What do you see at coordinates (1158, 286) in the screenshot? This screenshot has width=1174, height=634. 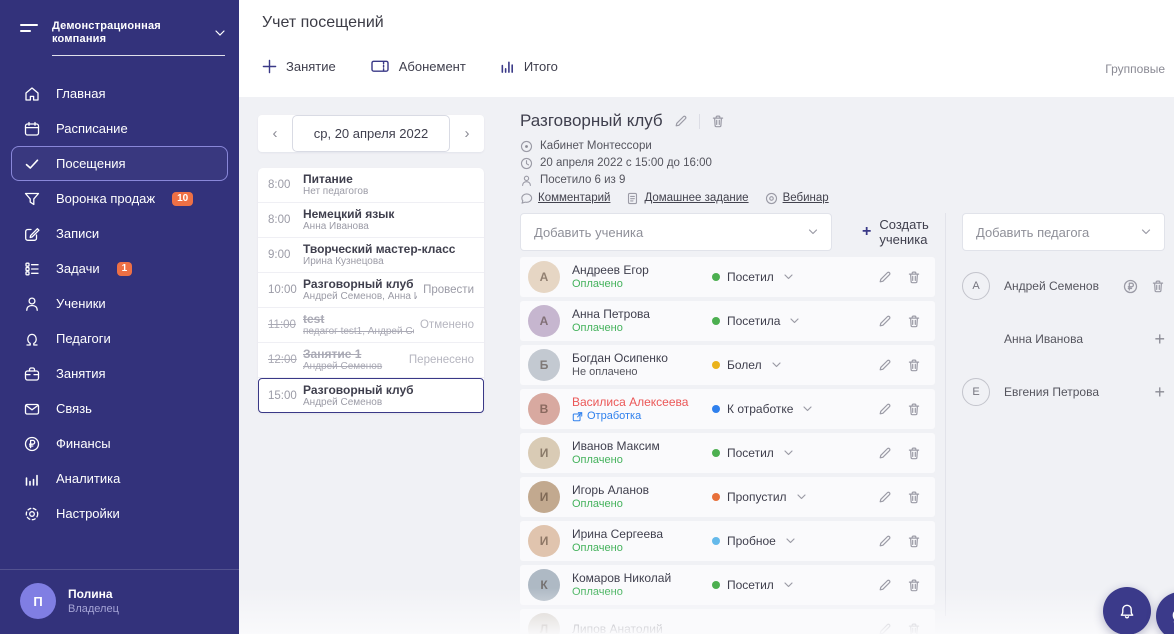 I see `remove-teacher-button` at bounding box center [1158, 286].